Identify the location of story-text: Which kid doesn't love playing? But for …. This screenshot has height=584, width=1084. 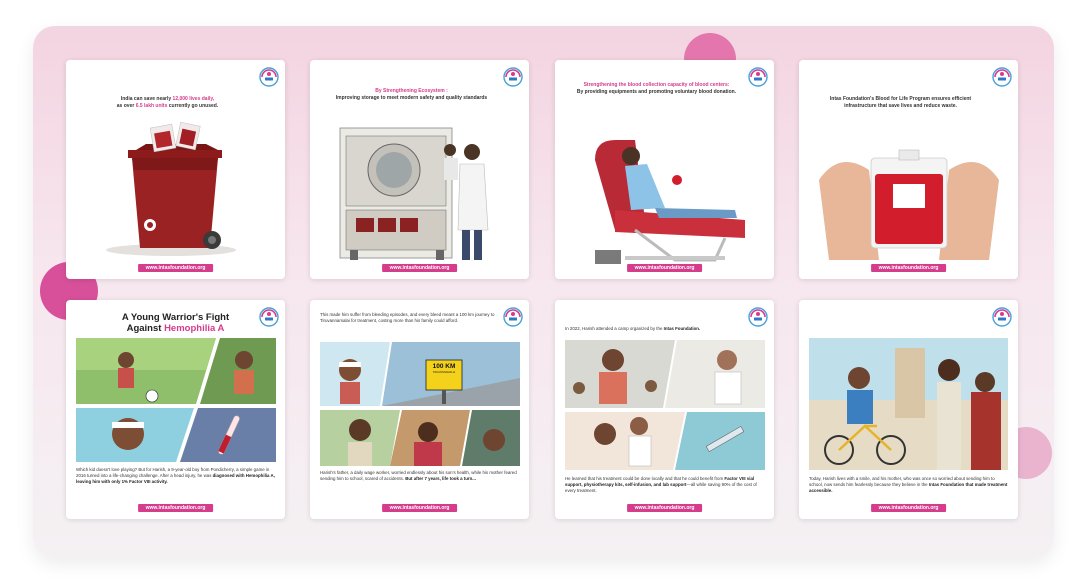
(175, 475).